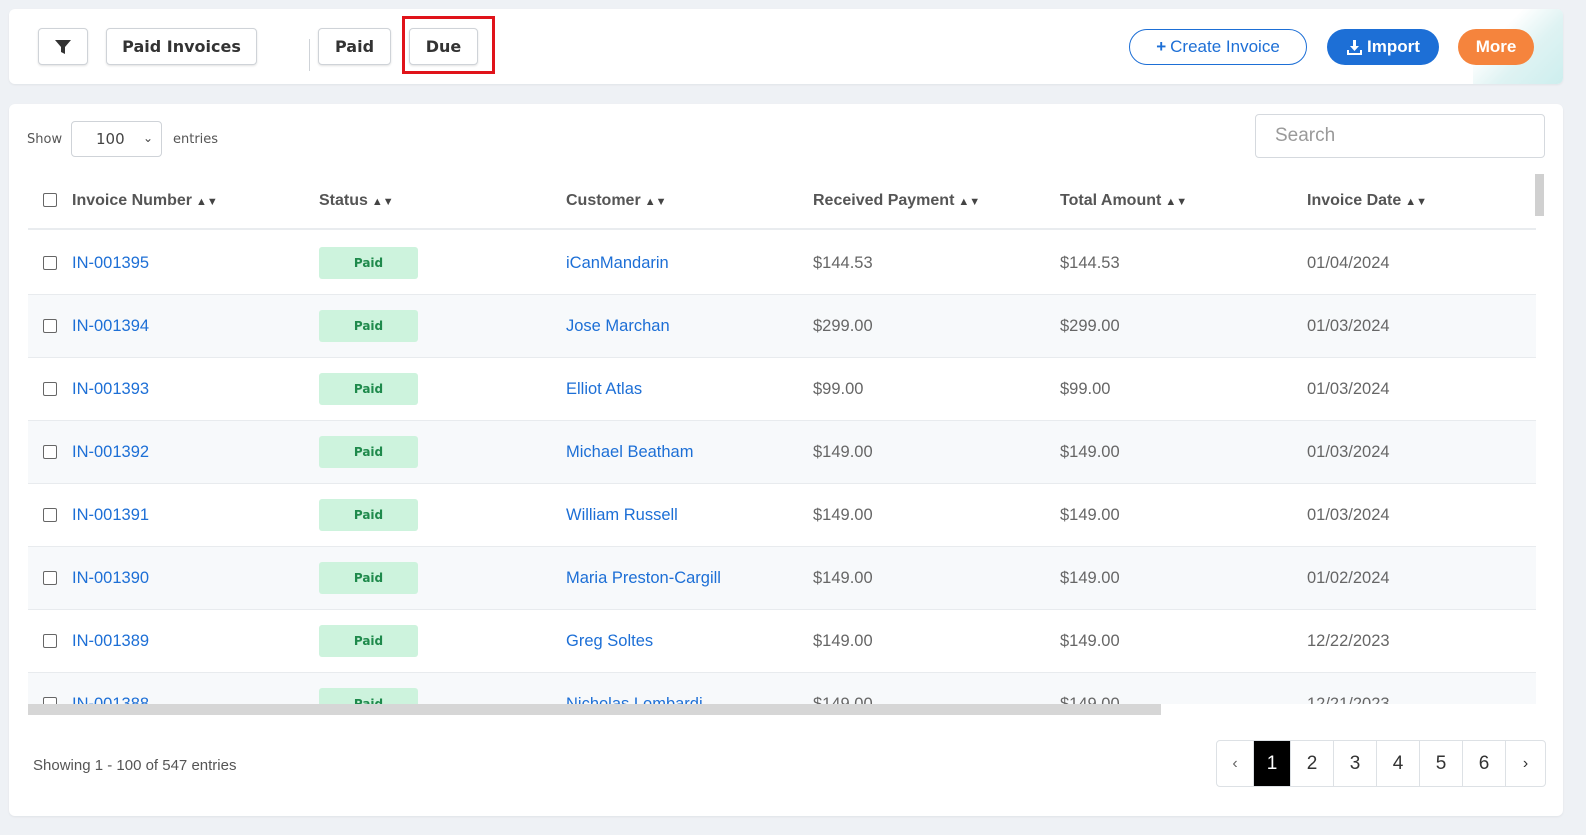 The image size is (1586, 835). I want to click on horizontal-scrollbar, so click(594, 709).